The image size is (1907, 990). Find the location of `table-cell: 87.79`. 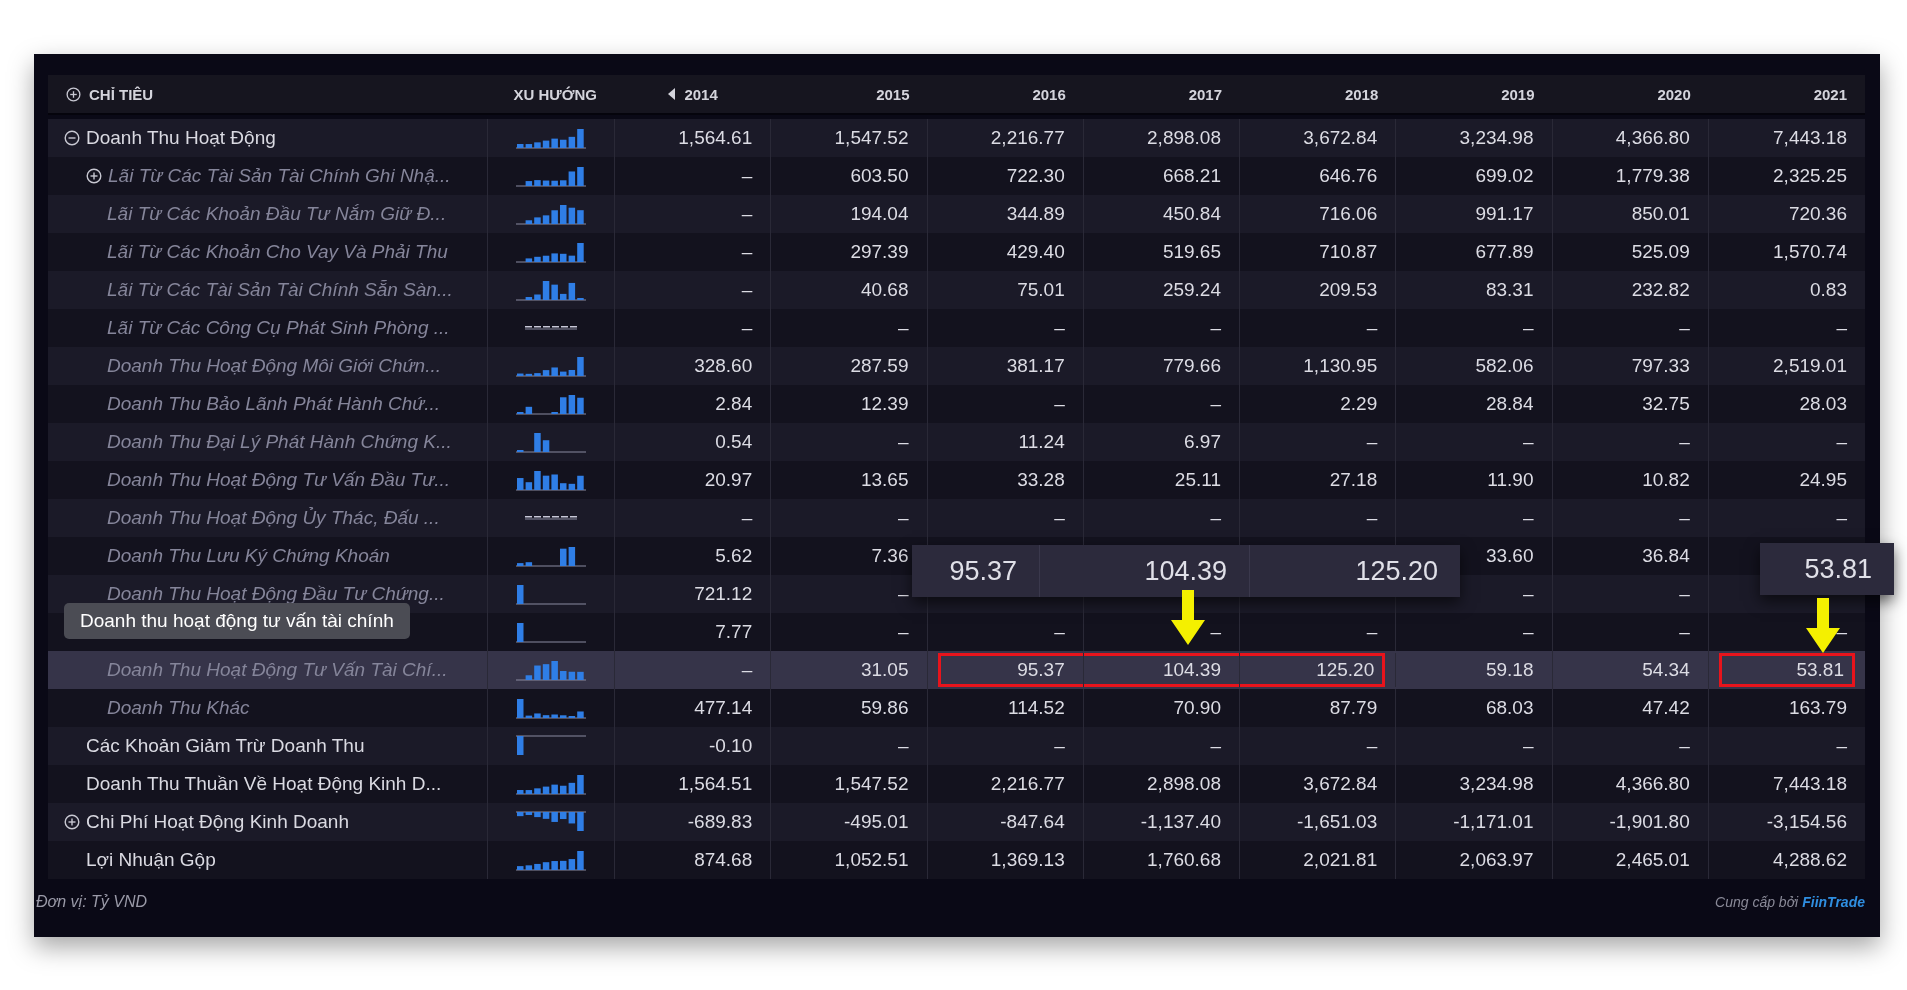

table-cell: 87.79 is located at coordinates (1353, 708).